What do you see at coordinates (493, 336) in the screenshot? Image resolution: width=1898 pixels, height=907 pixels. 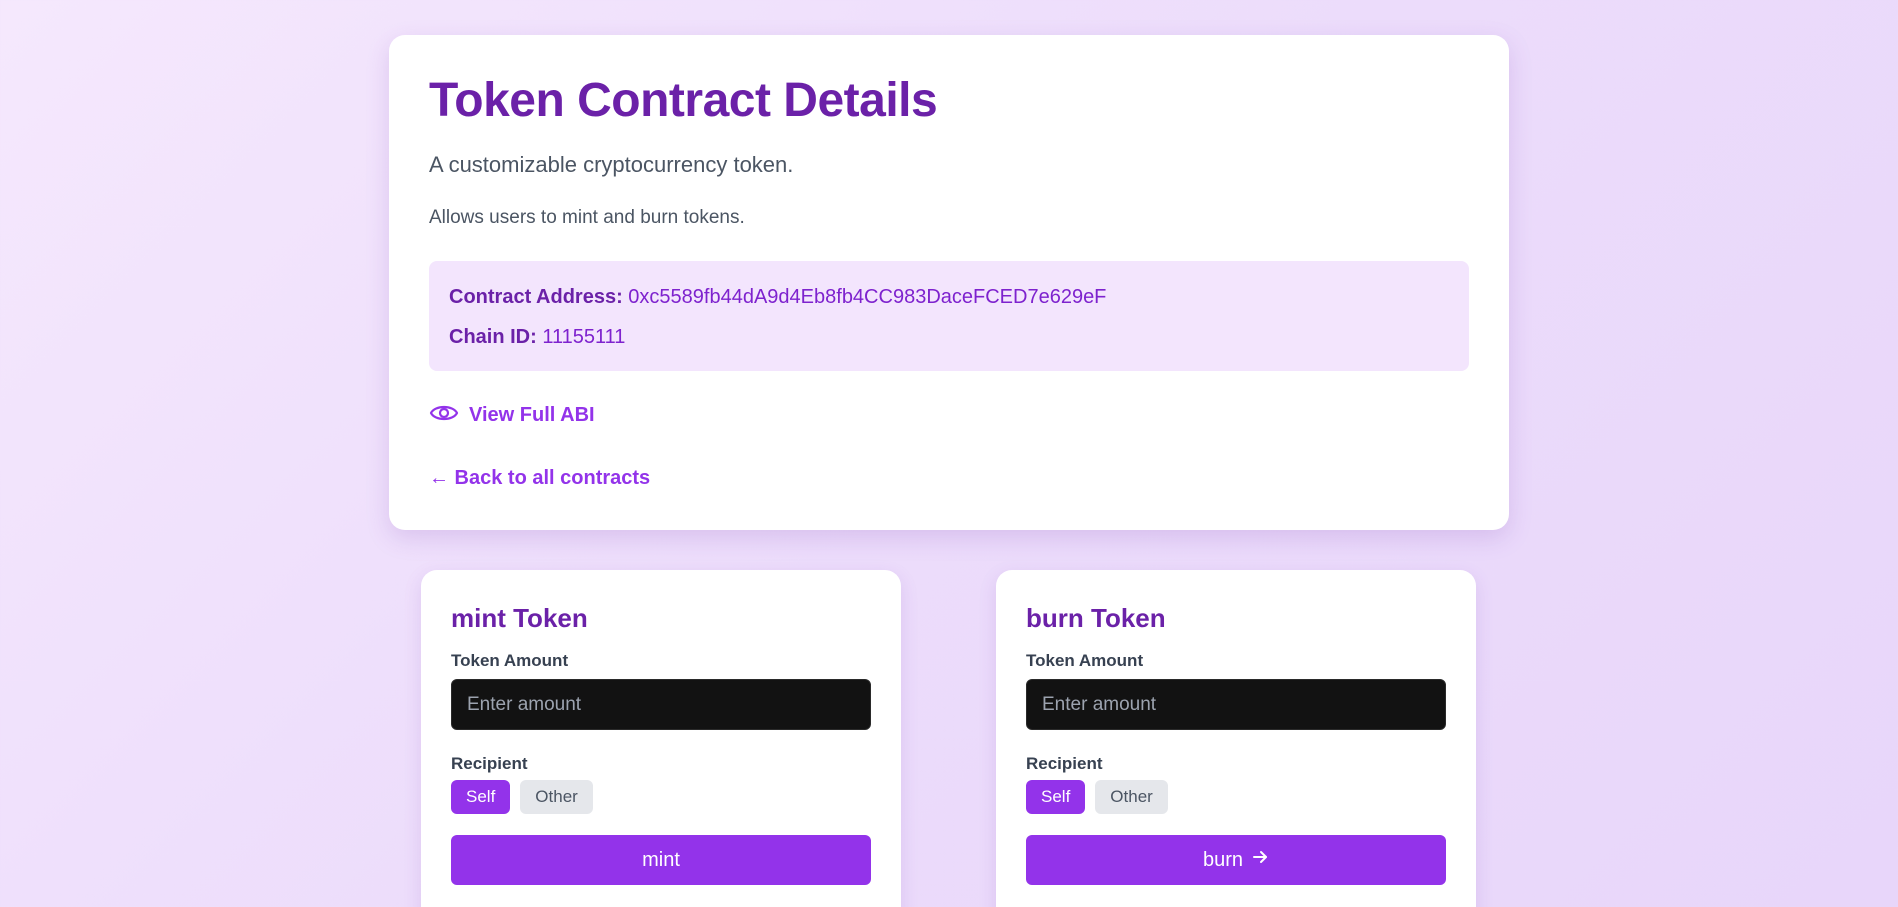 I see `chain-id-label: Chain ID:` at bounding box center [493, 336].